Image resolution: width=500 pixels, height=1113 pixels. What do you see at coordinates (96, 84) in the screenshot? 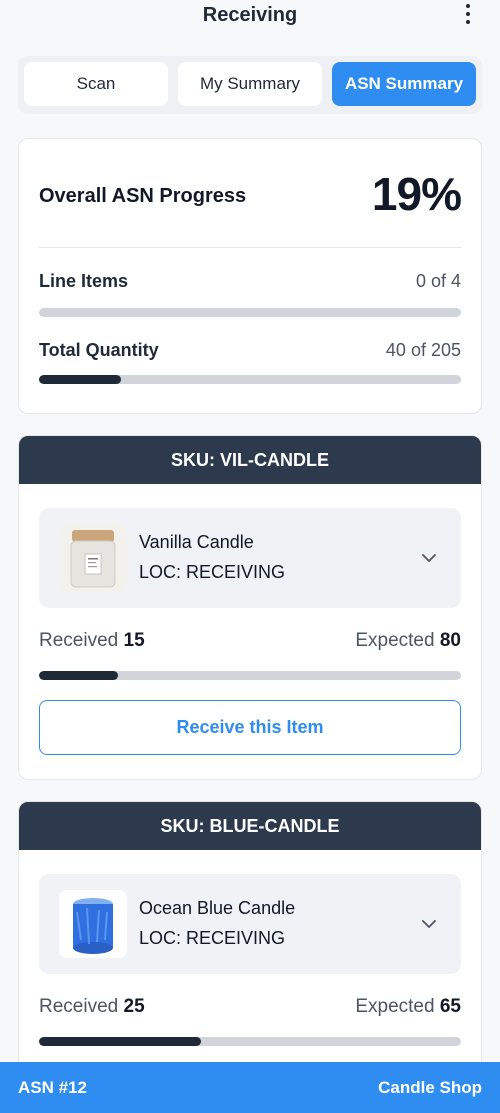
I see `tab-scan: Scan` at bounding box center [96, 84].